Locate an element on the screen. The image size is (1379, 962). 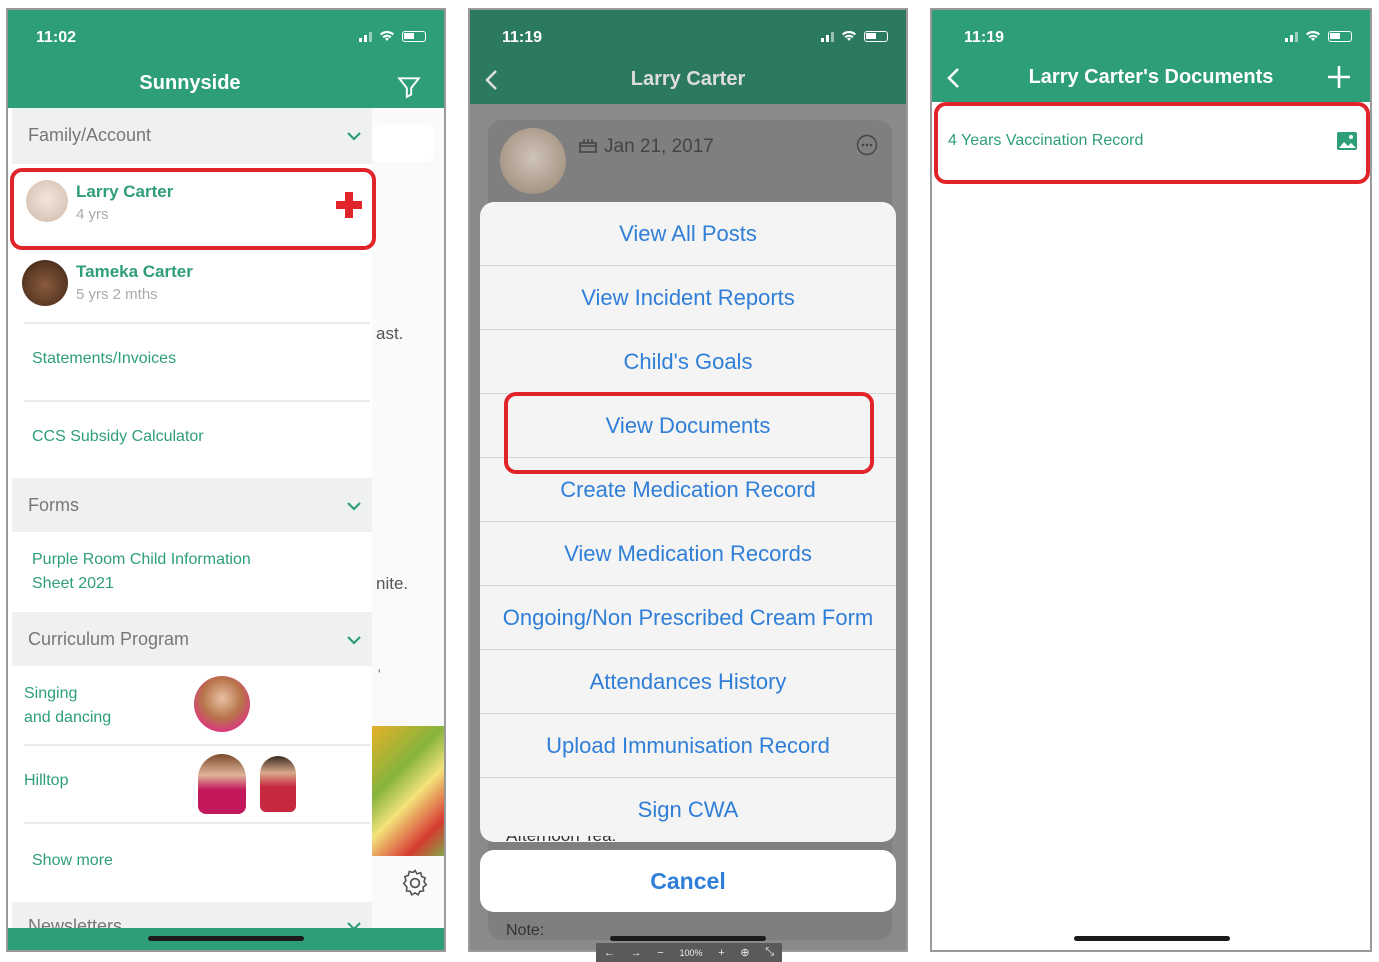
highlight-box-view-documents is located at coordinates (689, 433).